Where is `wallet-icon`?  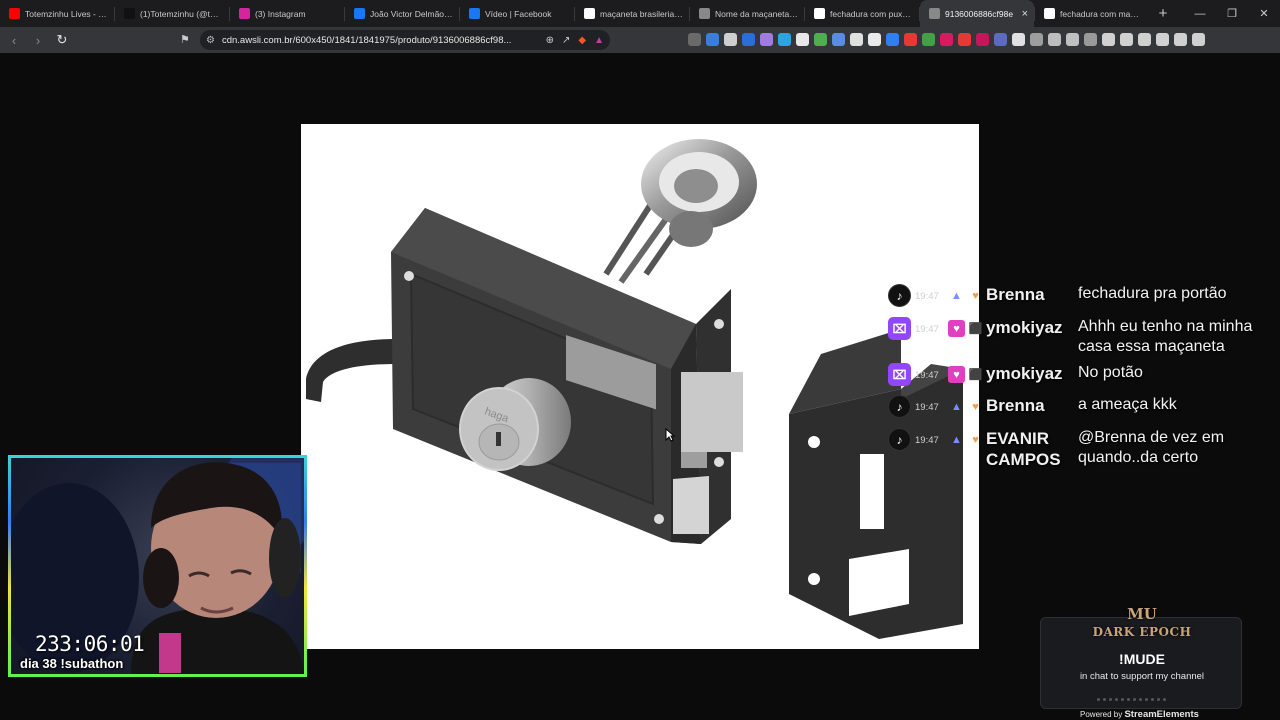
wallet-icon is located at coordinates (1144, 39).